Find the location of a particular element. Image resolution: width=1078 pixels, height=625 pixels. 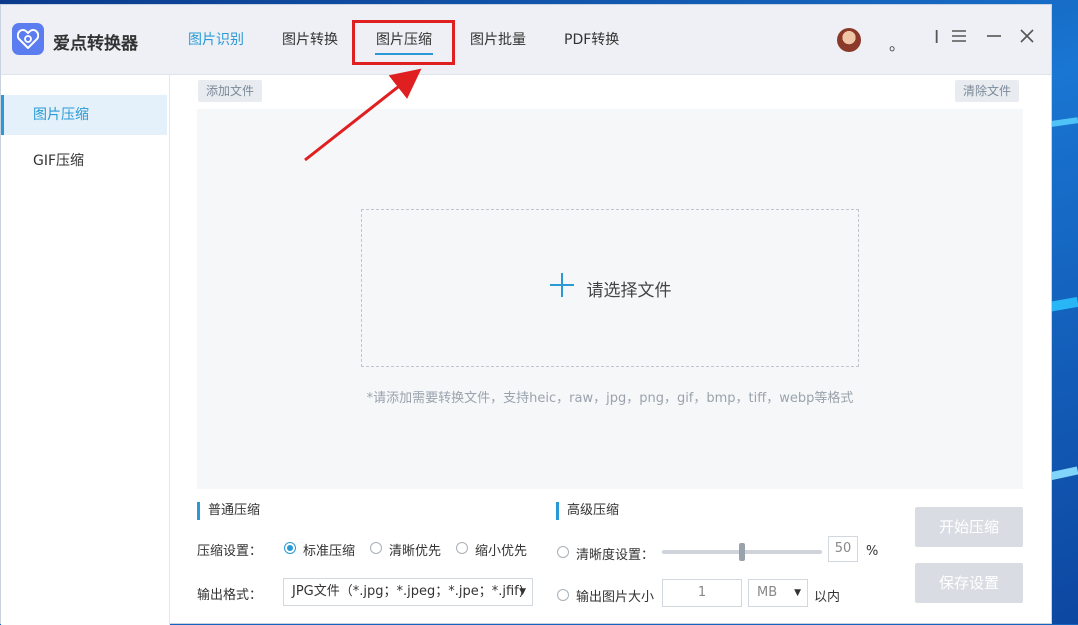

sidebar-item-gif-compress: GIF压缩 is located at coordinates (84, 161).